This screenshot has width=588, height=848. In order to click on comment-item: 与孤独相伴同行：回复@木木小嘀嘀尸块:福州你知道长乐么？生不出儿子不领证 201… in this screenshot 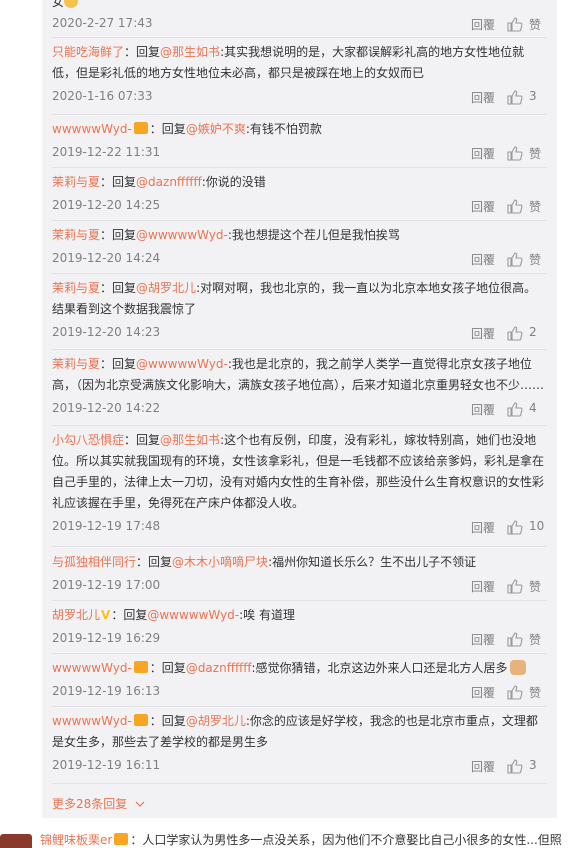, I will do `click(299, 575)`.